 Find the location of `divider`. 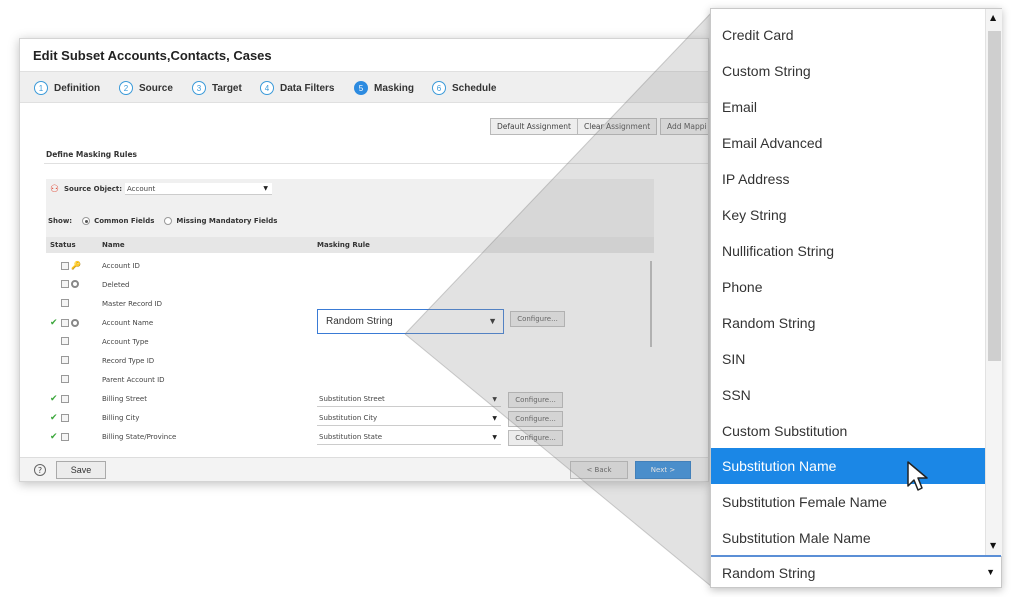

divider is located at coordinates (376, 163).